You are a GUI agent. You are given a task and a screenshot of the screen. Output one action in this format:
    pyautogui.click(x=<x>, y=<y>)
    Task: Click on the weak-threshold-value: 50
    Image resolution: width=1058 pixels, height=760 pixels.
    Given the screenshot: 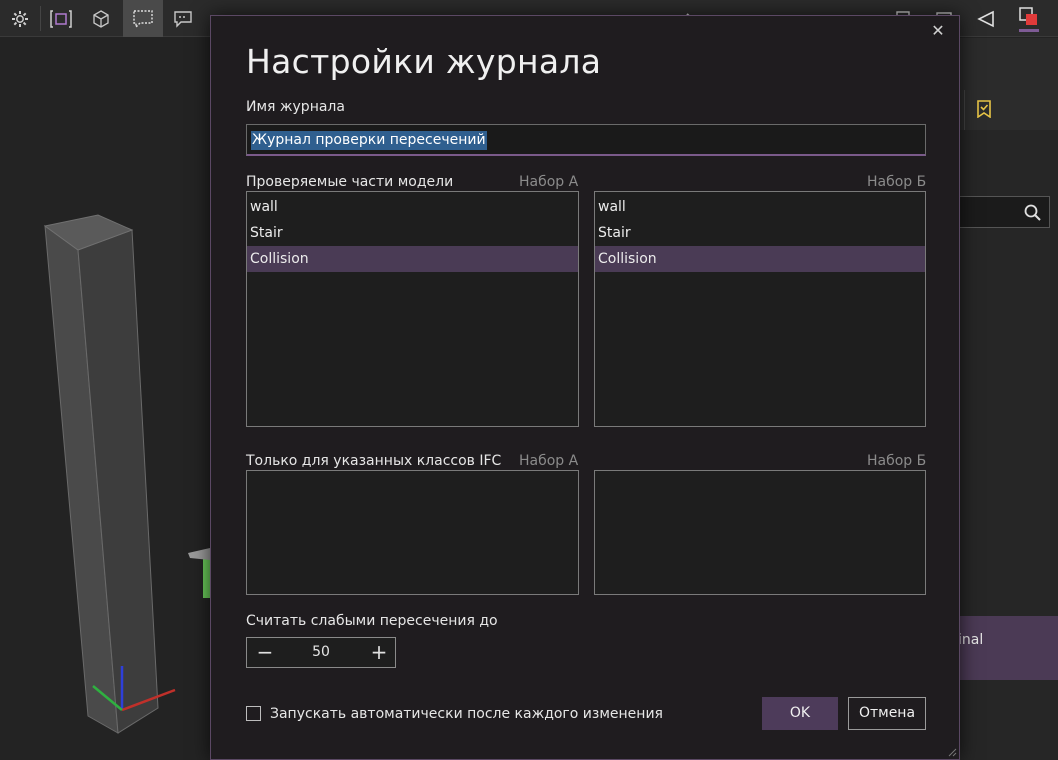 What is the action you would take?
    pyautogui.click(x=321, y=652)
    